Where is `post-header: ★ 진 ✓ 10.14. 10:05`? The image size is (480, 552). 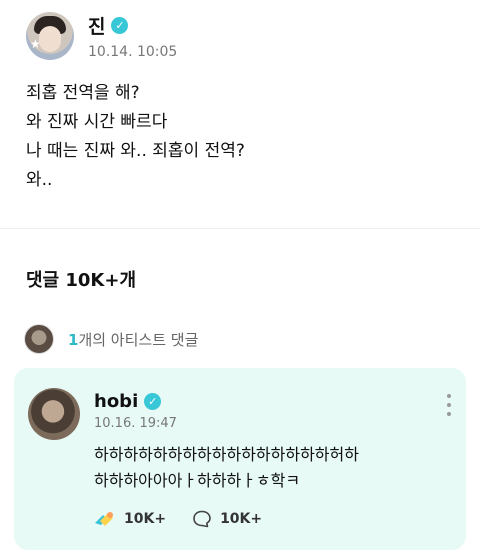
post-header: ★ 진 ✓ 10.14. 10:05 is located at coordinates (101, 36).